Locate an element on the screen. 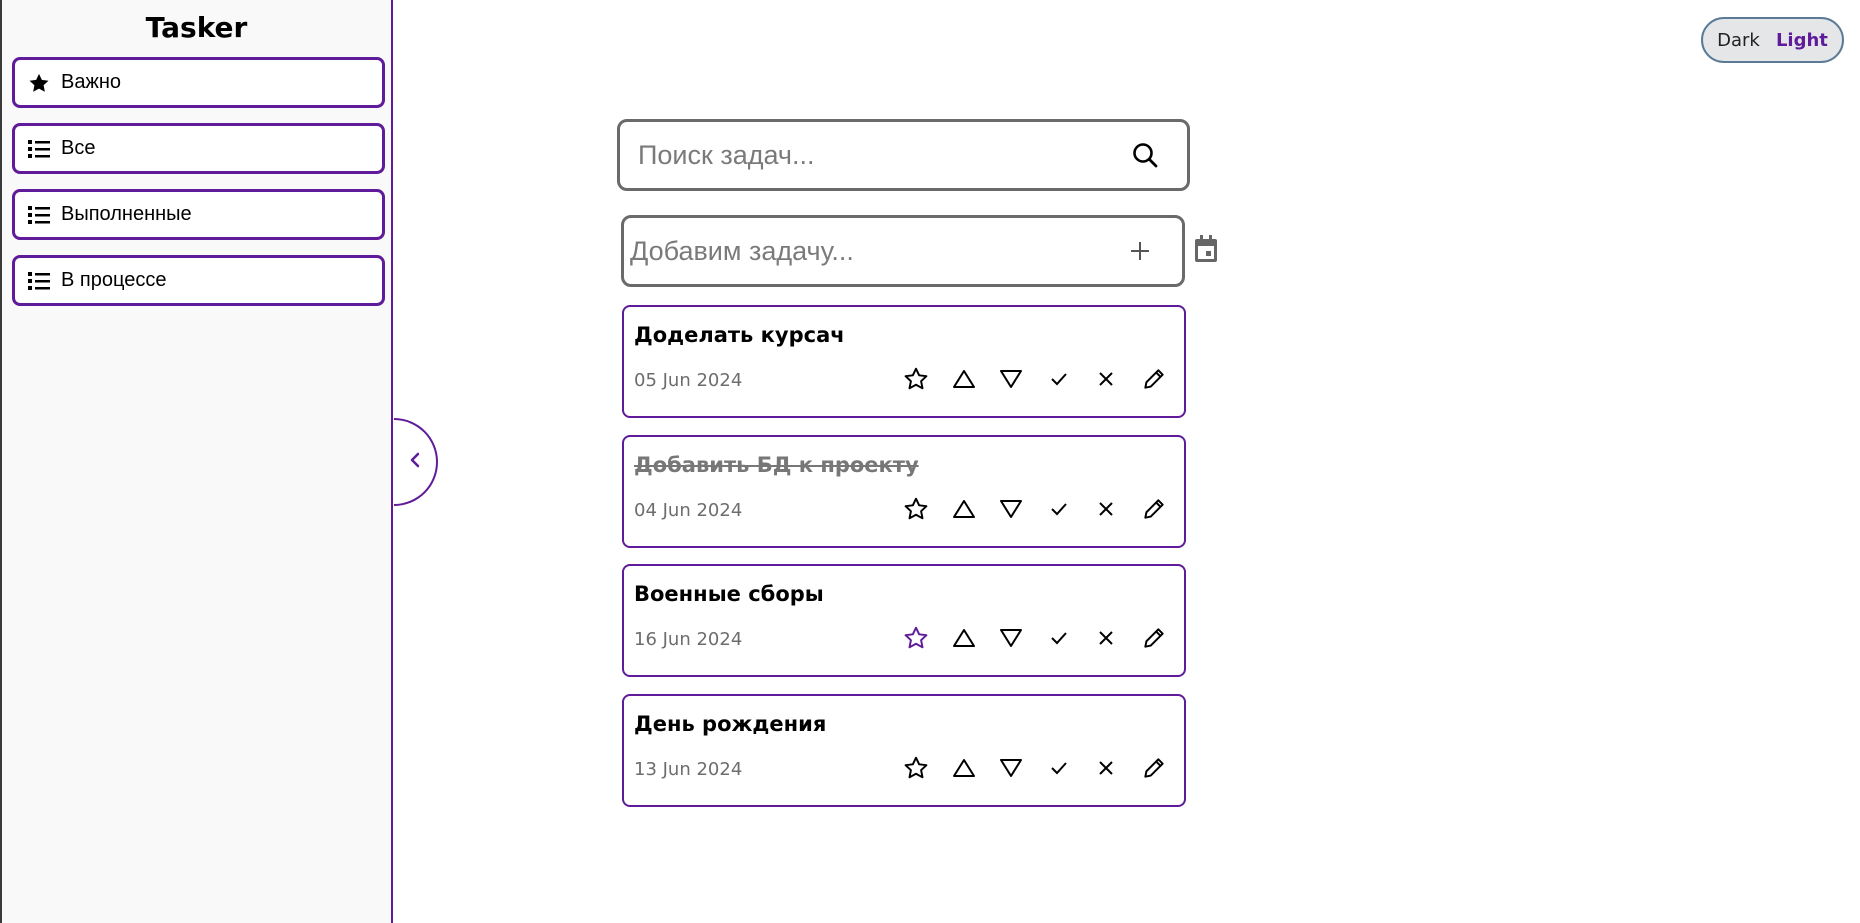  task-date: 04 Jun 2024 is located at coordinates (688, 510).